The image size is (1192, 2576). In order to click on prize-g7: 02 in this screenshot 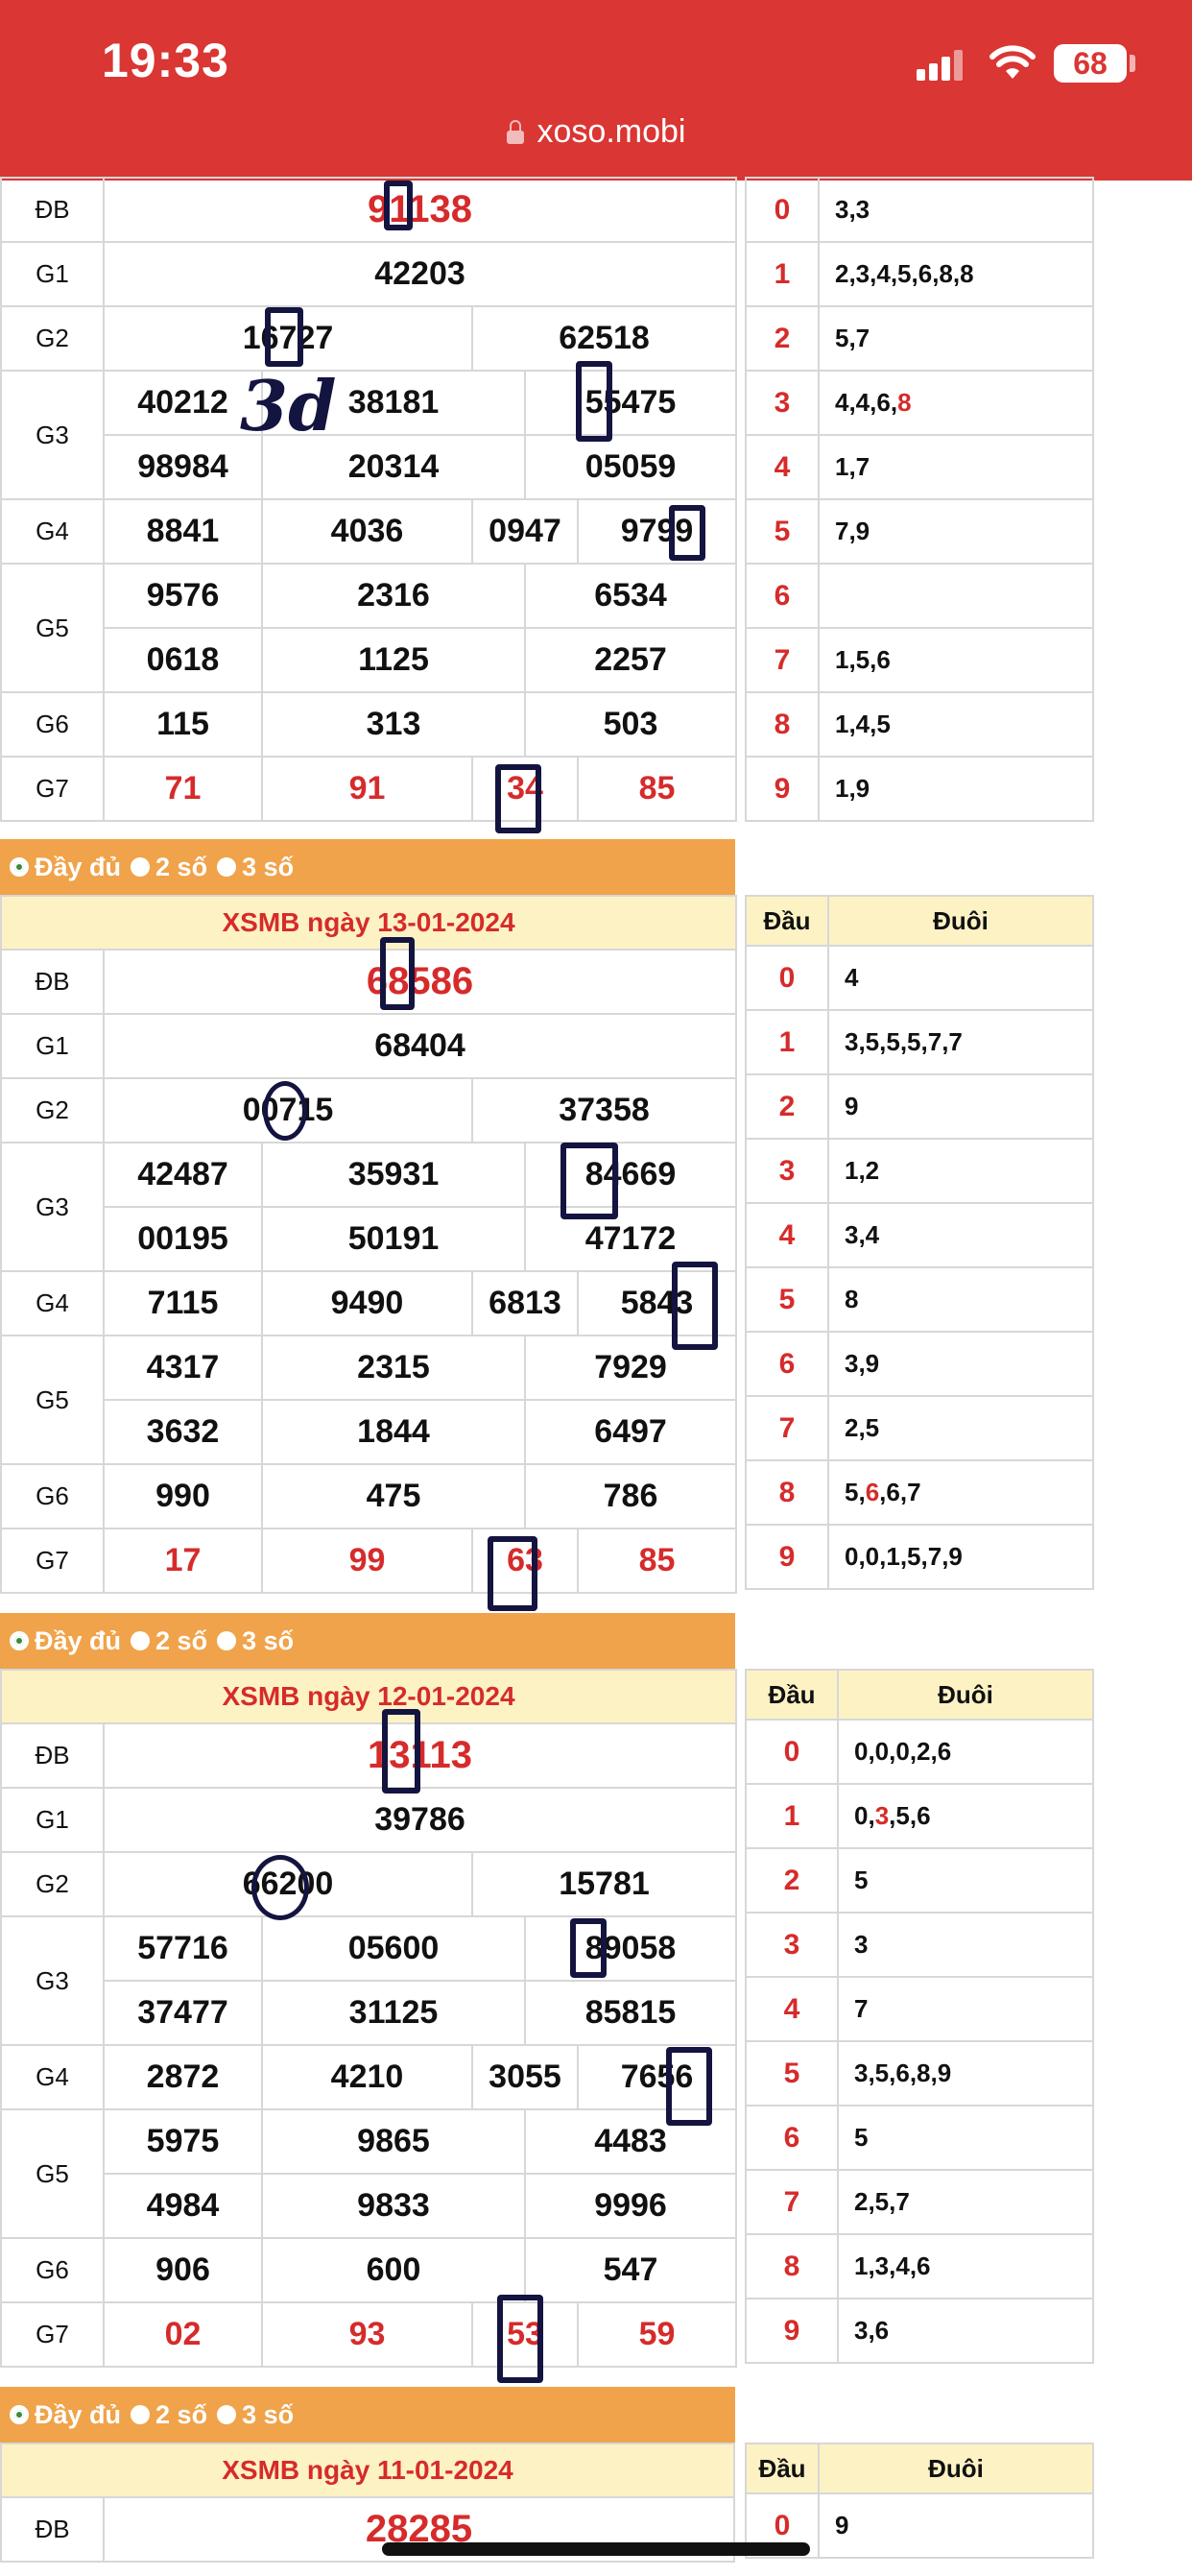, I will do `click(183, 2334)`.